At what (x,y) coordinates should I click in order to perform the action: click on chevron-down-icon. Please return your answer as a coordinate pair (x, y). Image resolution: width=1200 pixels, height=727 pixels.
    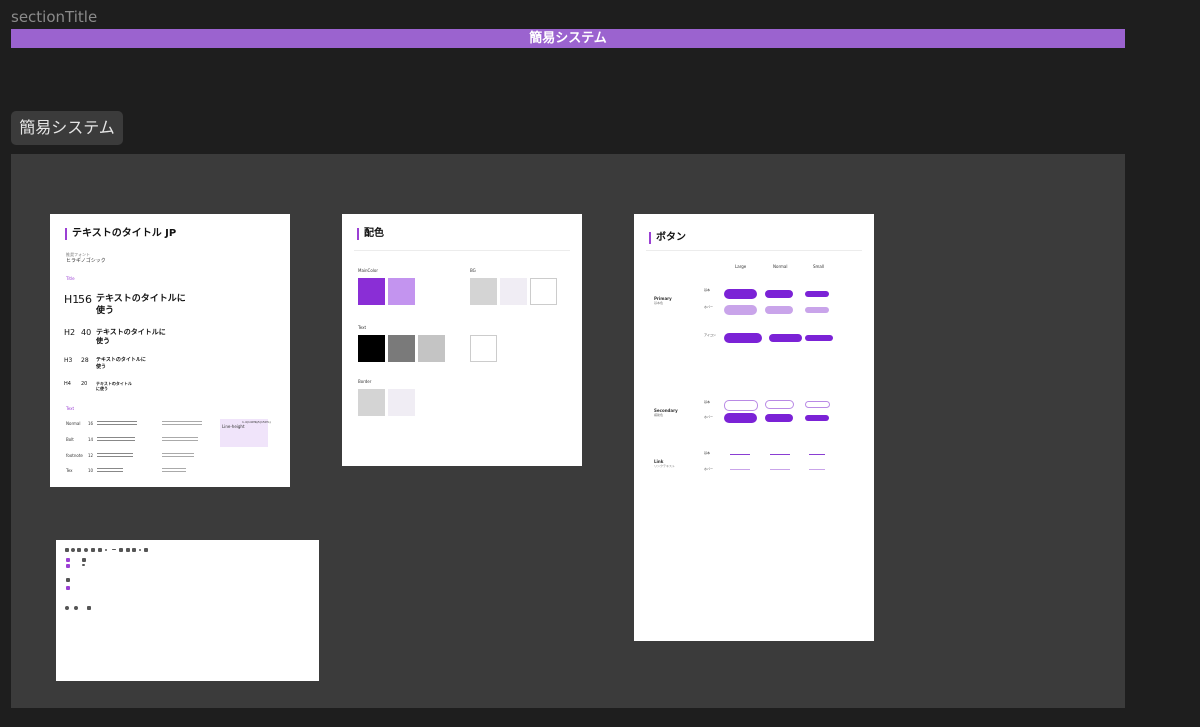
    Looking at the image, I should click on (134, 550).